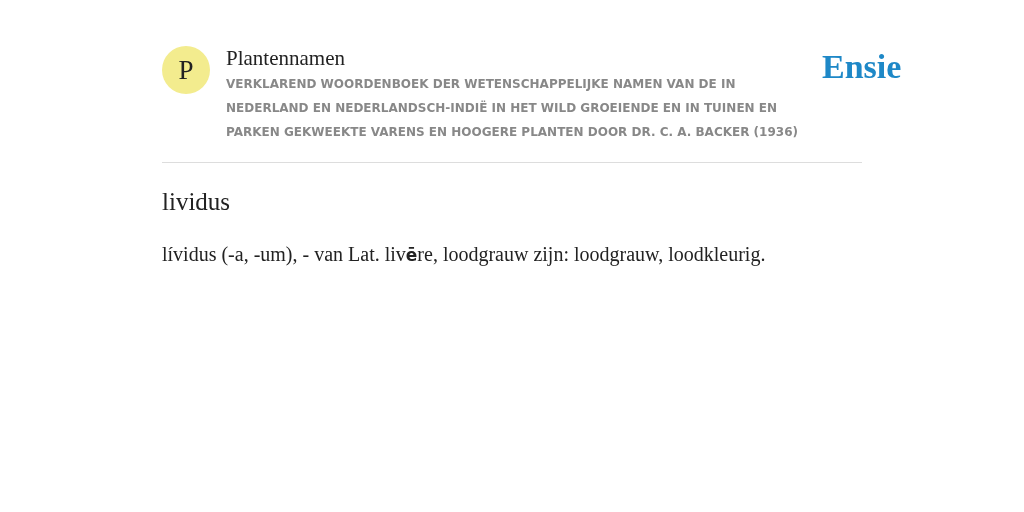  What do you see at coordinates (464, 255) in the screenshot?
I see `entry-definition: lívidus (-a, -um), - van Lat. livēre, loodgrauw zijn: loodgrauw, loodkleurig.` at bounding box center [464, 255].